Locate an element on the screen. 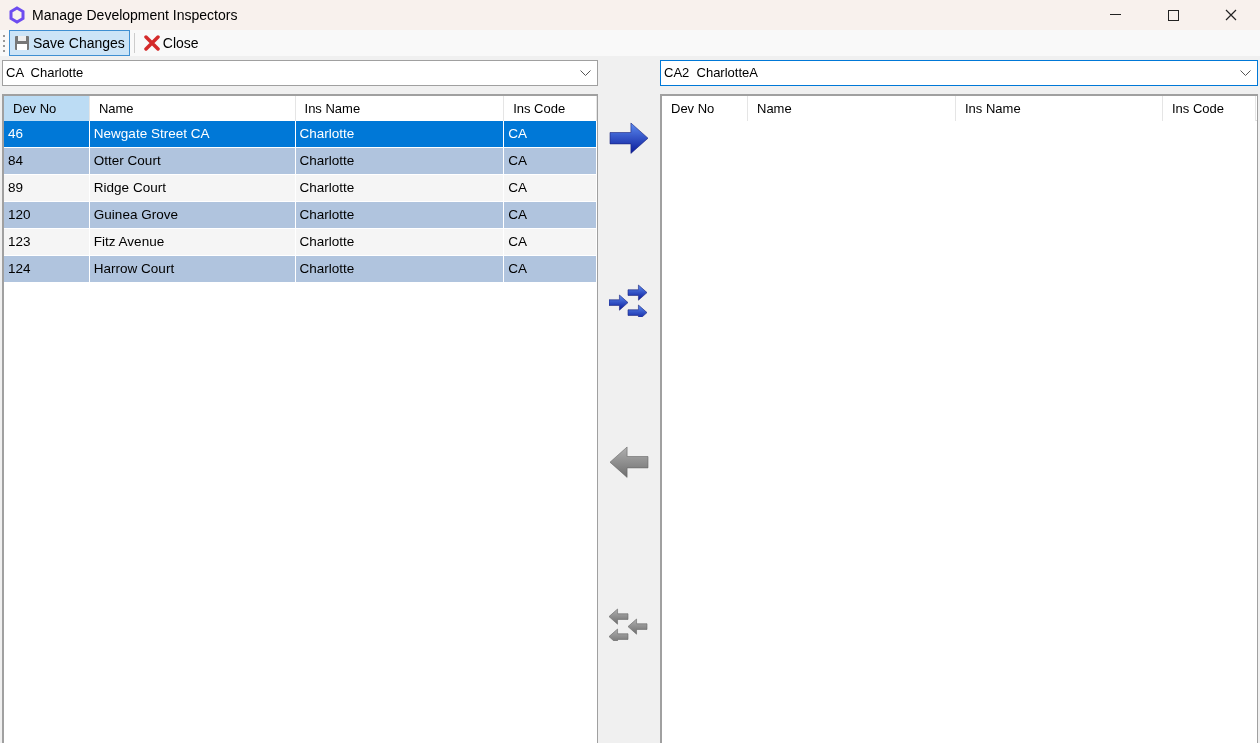 The height and width of the screenshot is (743, 1260). table-row: 123 Fitz Avenue Charlotte CA is located at coordinates (300, 242).